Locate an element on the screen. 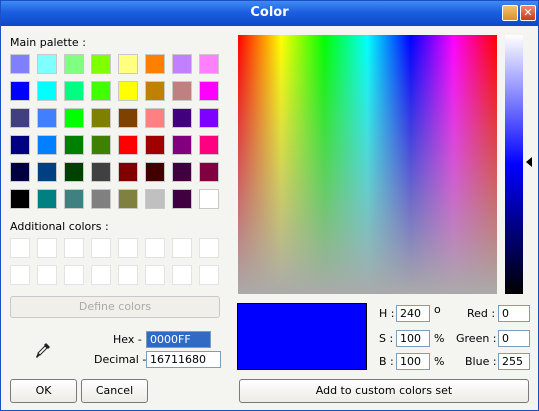  minimize-icon is located at coordinates (510, 13).